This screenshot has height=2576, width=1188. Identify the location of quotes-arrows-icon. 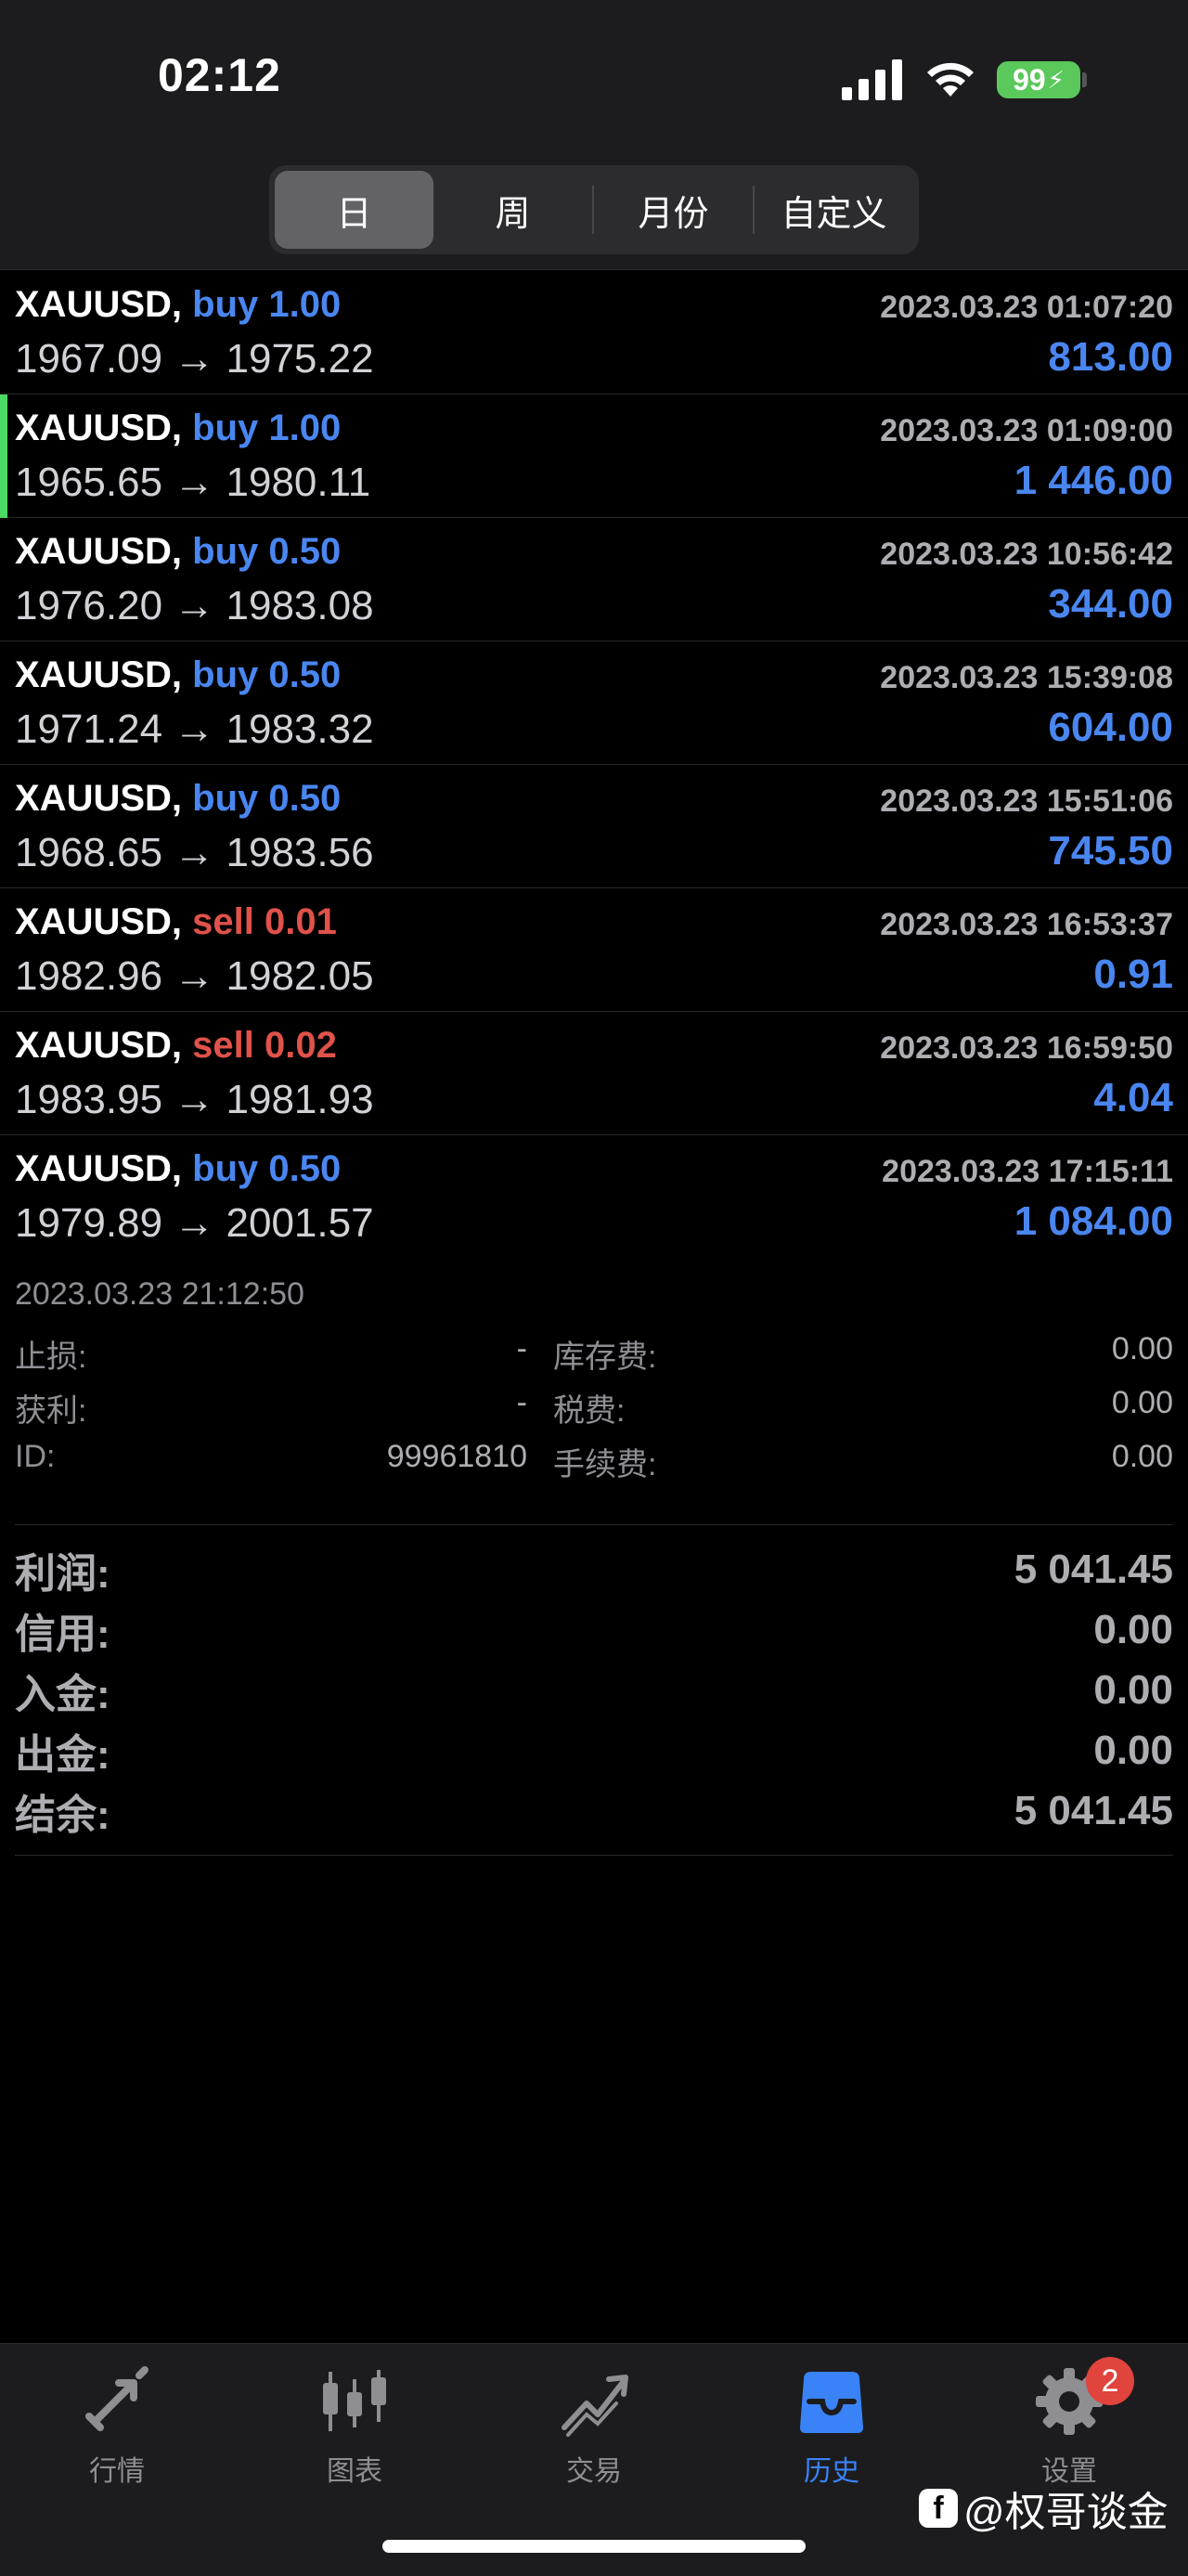
(116, 2398).